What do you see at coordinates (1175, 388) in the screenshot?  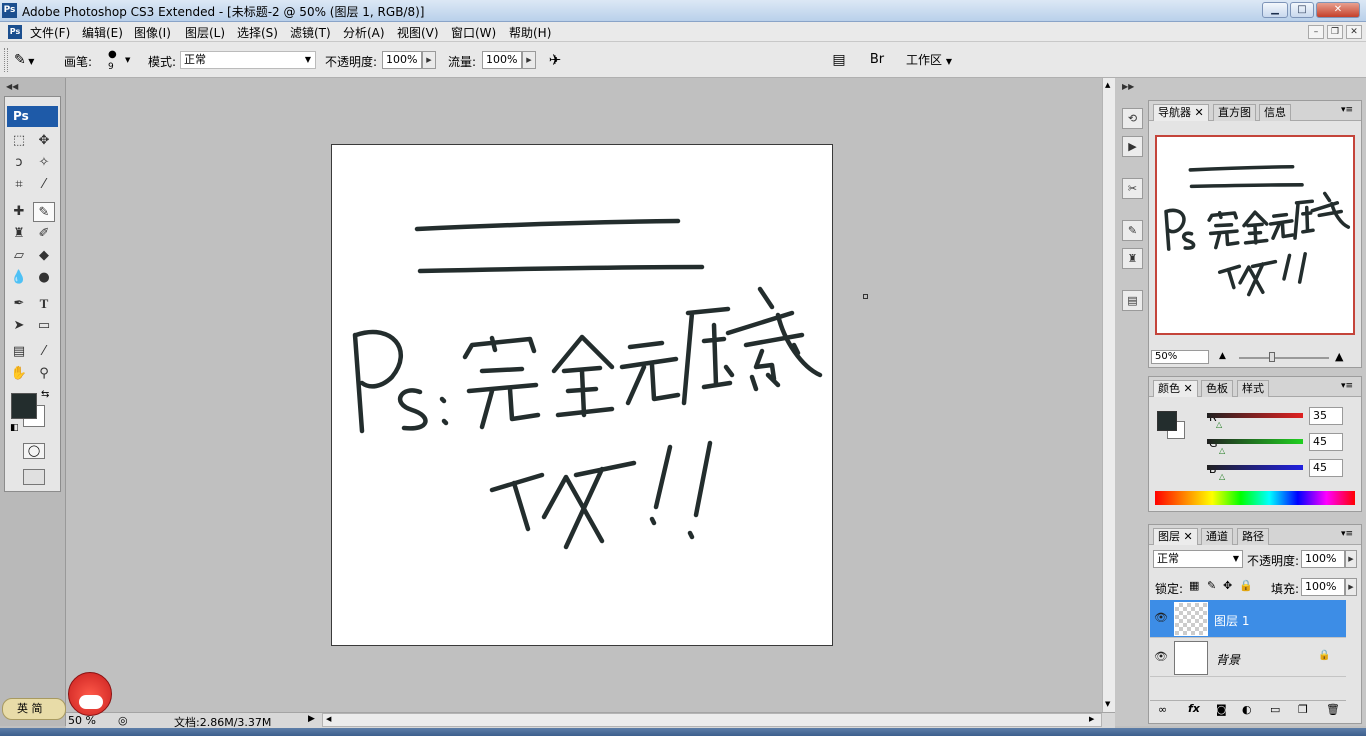 I see `tab-color: 颜色 ✕` at bounding box center [1175, 388].